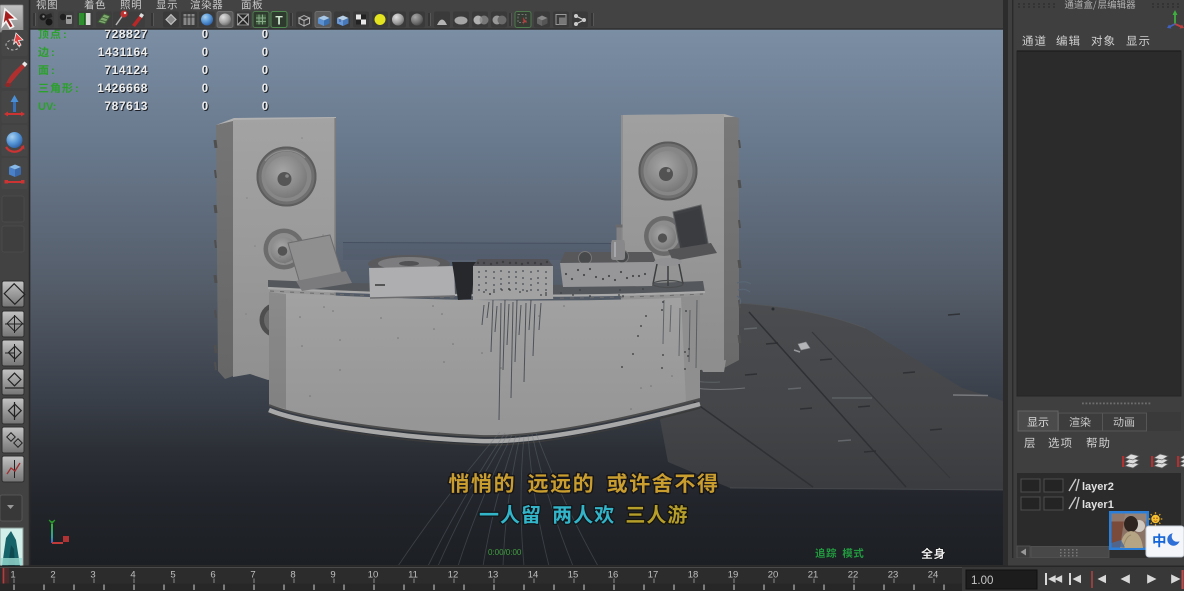 The height and width of the screenshot is (591, 1184). Describe the element at coordinates (893, 575) in the screenshot. I see `svg-text: 23` at that location.